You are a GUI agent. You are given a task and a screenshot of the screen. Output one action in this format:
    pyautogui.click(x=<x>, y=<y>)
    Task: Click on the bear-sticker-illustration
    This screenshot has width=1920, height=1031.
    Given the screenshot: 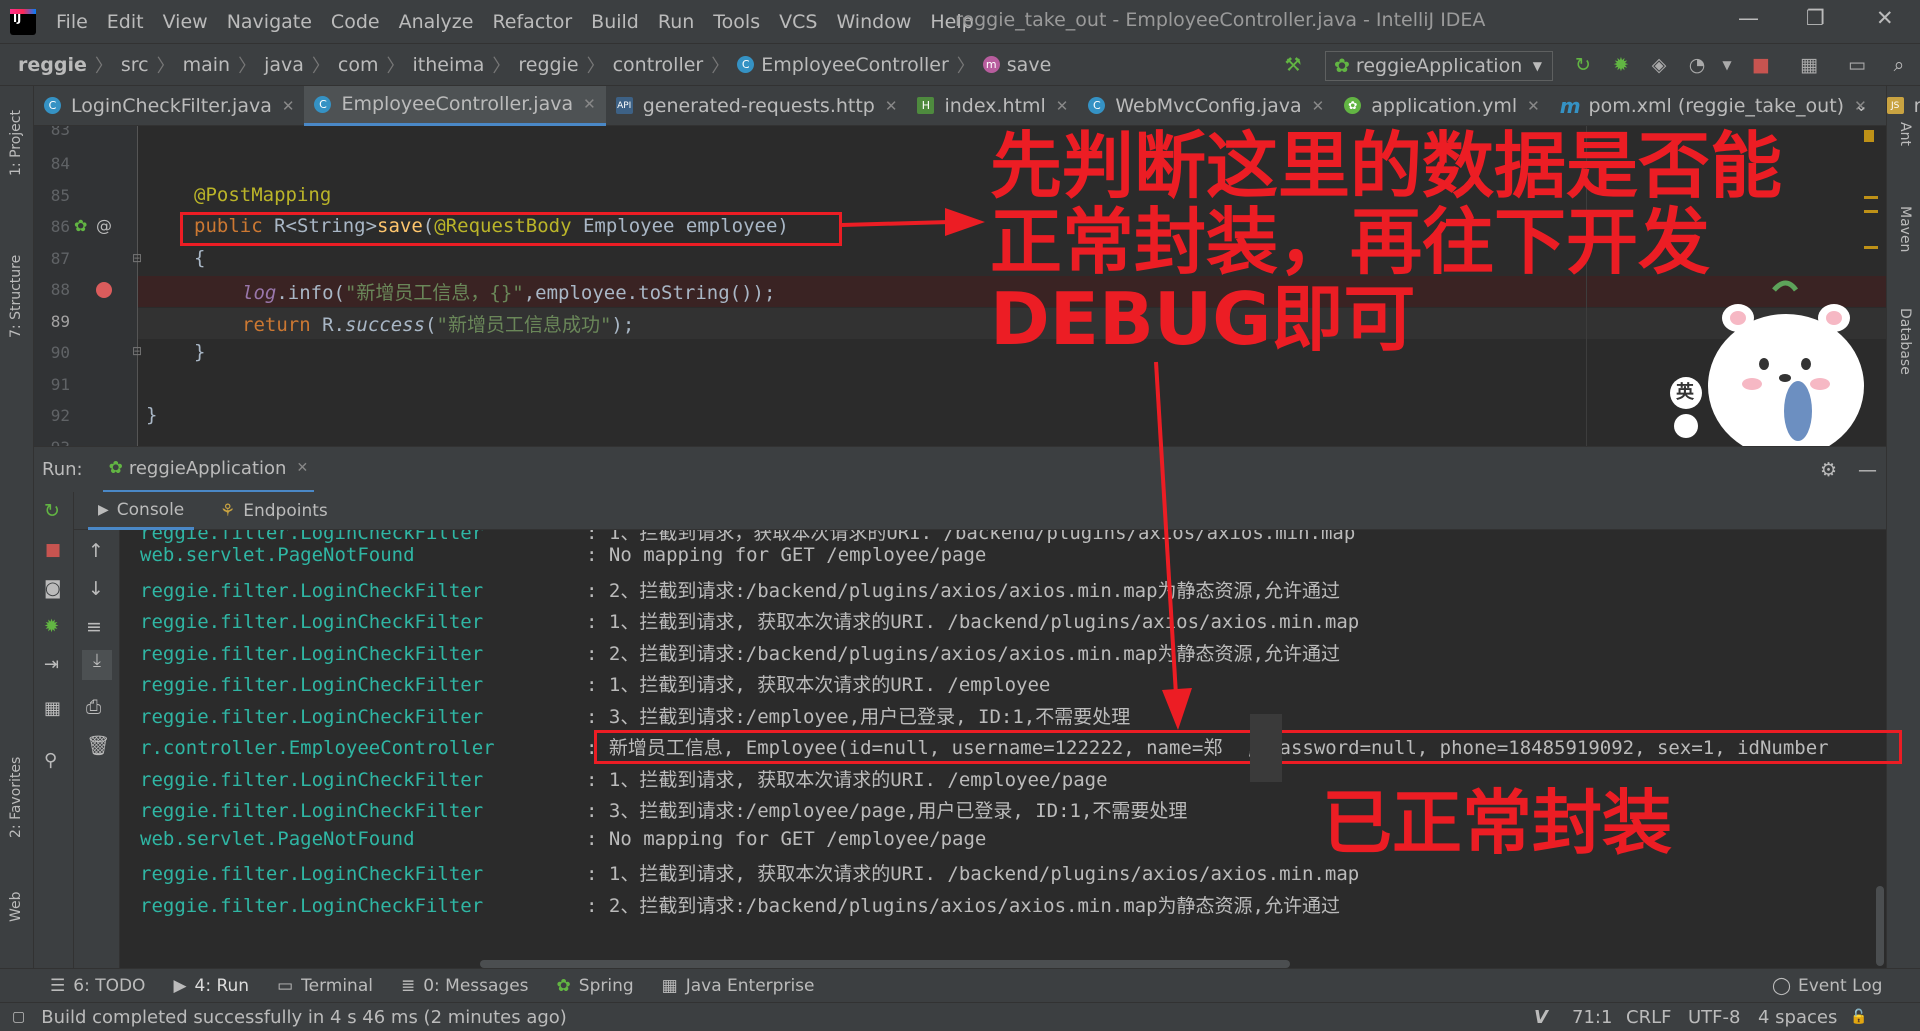 What is the action you would take?
    pyautogui.click(x=1767, y=363)
    